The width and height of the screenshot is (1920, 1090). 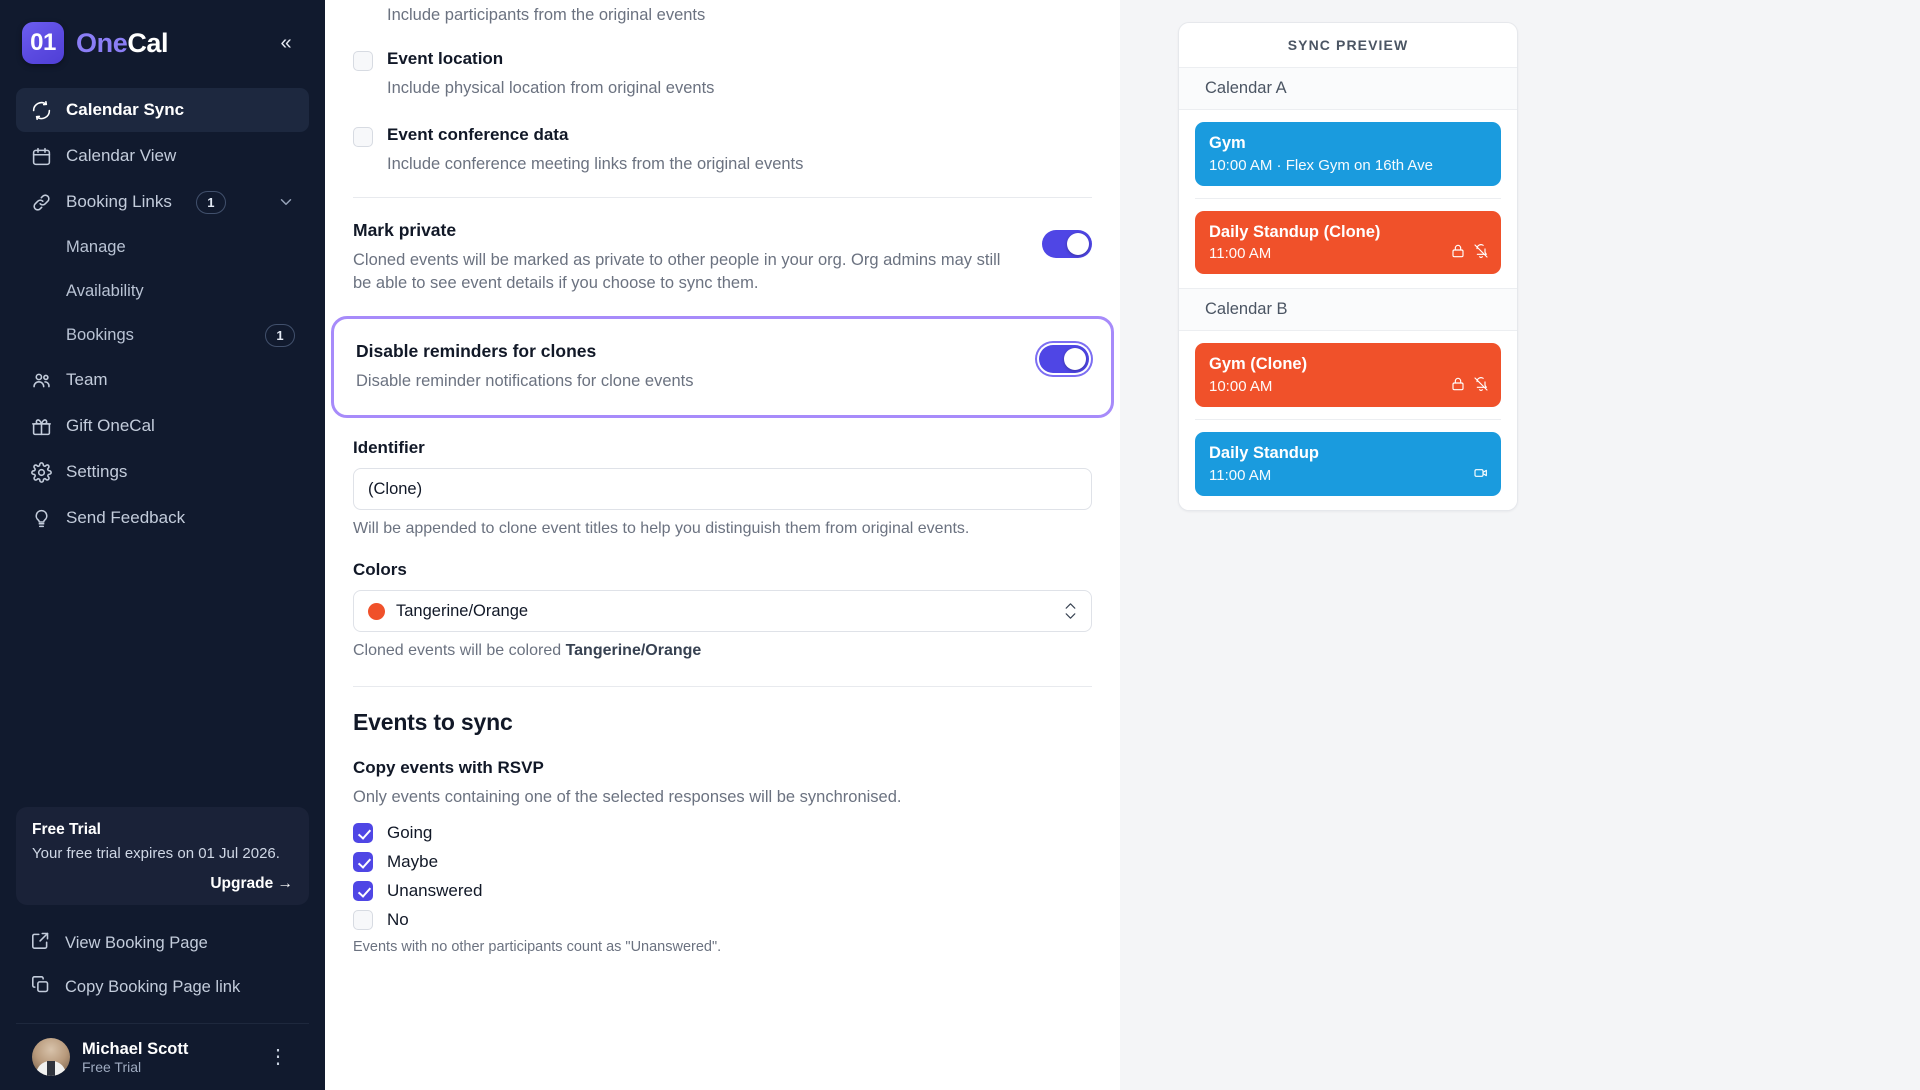 I want to click on colors-selected-value: Tangerine/Orange, so click(x=462, y=610).